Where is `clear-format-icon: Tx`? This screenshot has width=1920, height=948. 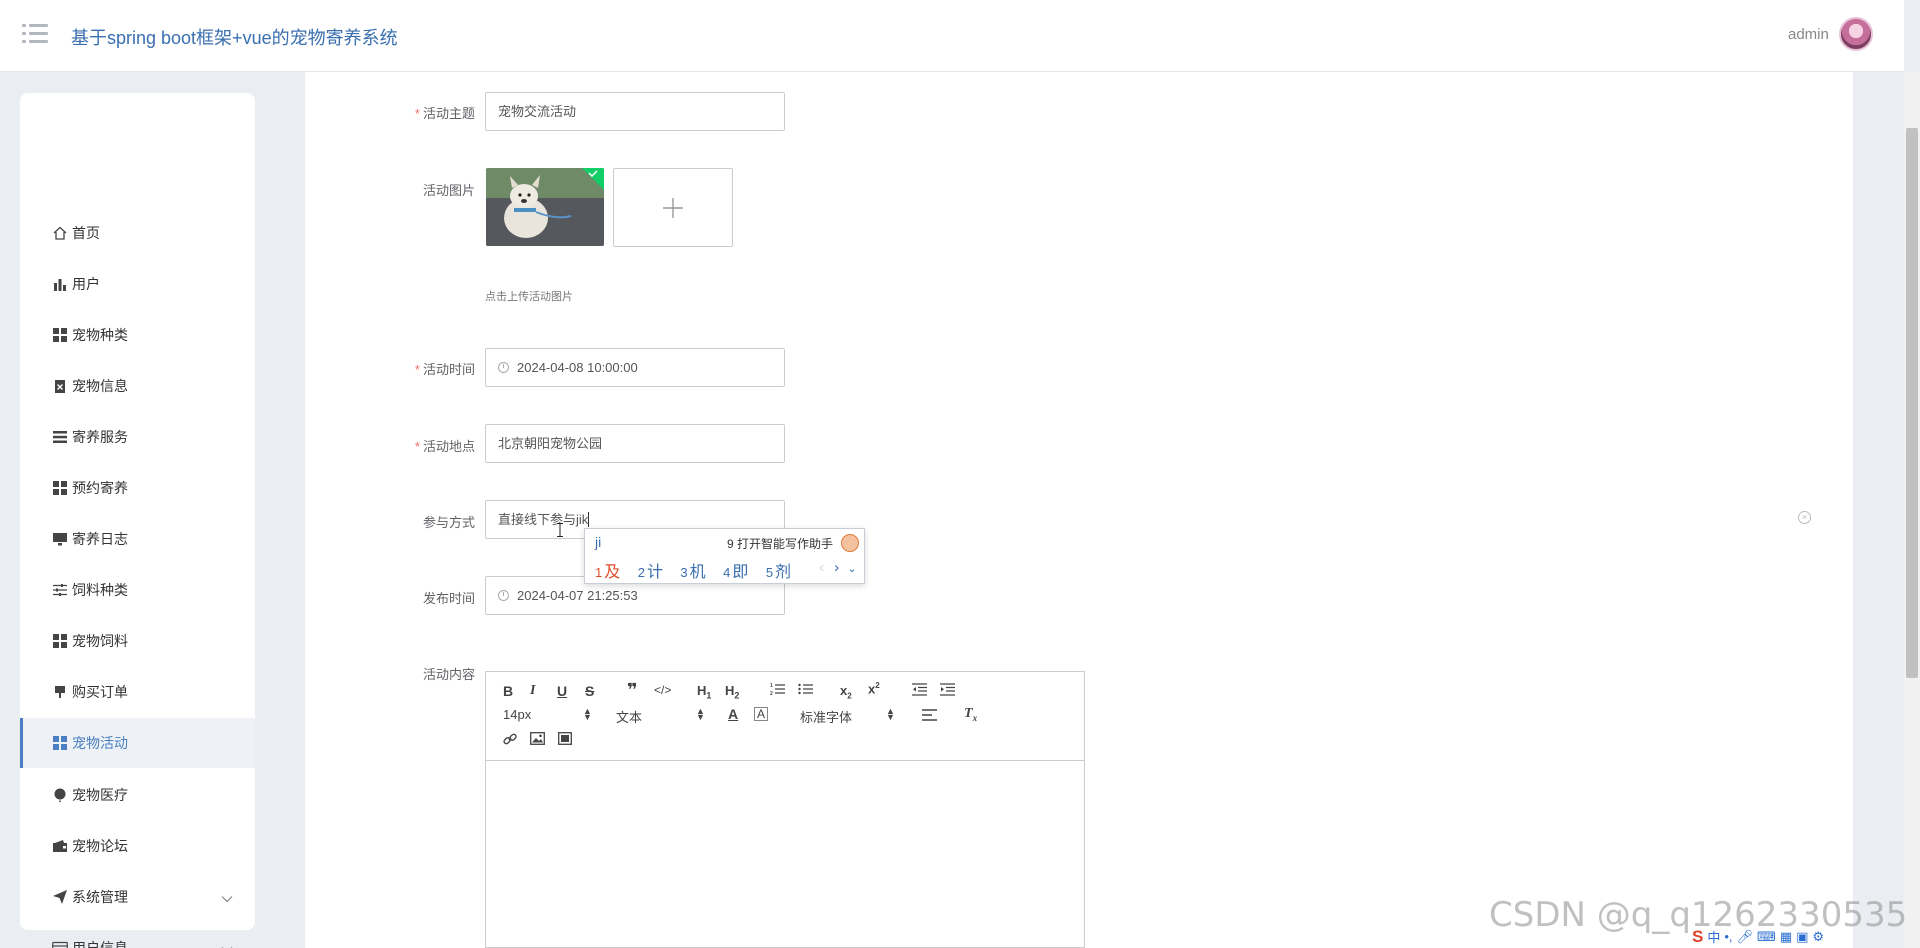 clear-format-icon: Tx is located at coordinates (970, 714).